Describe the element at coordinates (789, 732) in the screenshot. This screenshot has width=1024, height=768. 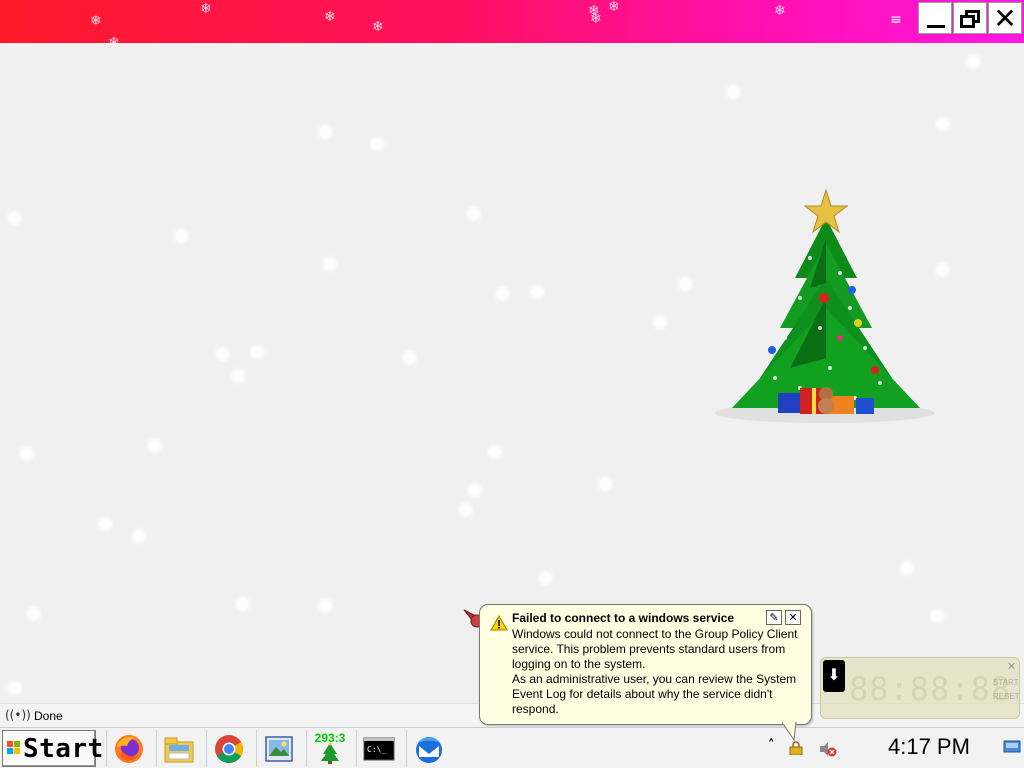
I see `balloon-tail` at that location.